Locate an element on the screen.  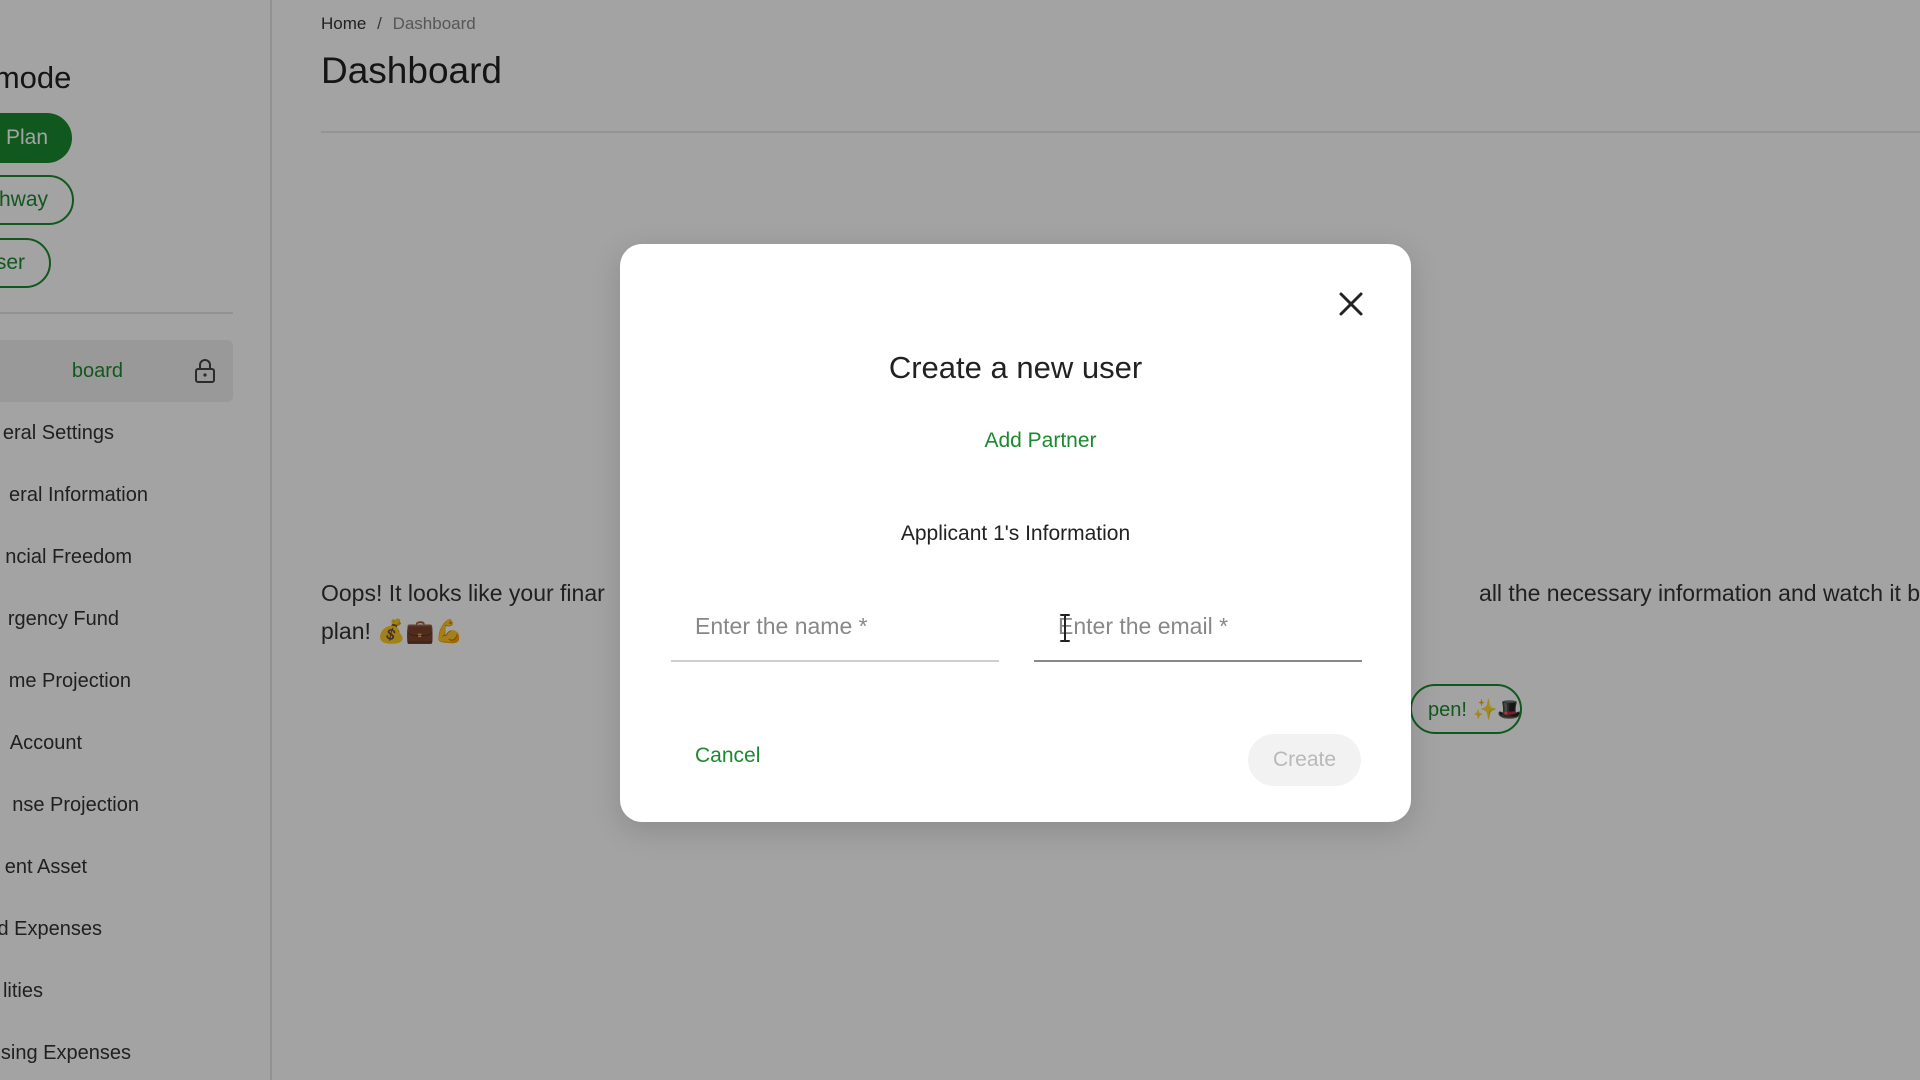
create-button: Create is located at coordinates (1304, 760).